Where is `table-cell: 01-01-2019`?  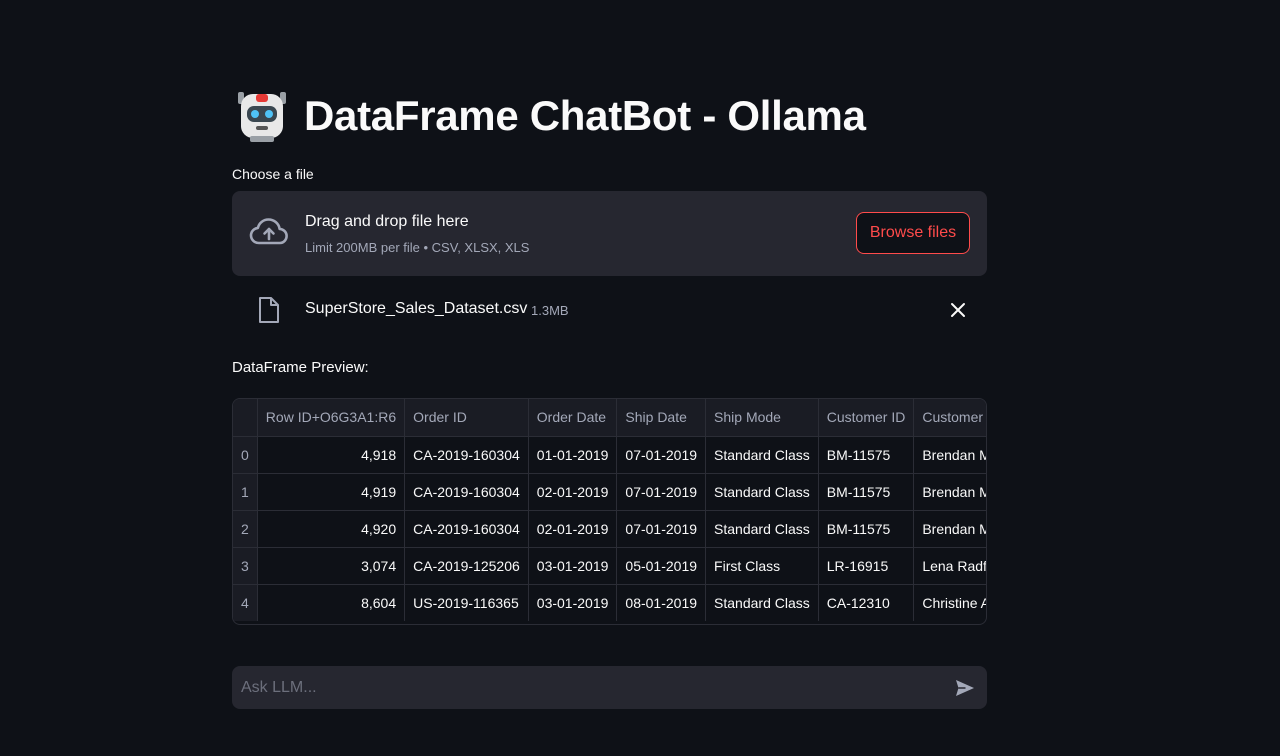
table-cell: 01-01-2019 is located at coordinates (573, 455).